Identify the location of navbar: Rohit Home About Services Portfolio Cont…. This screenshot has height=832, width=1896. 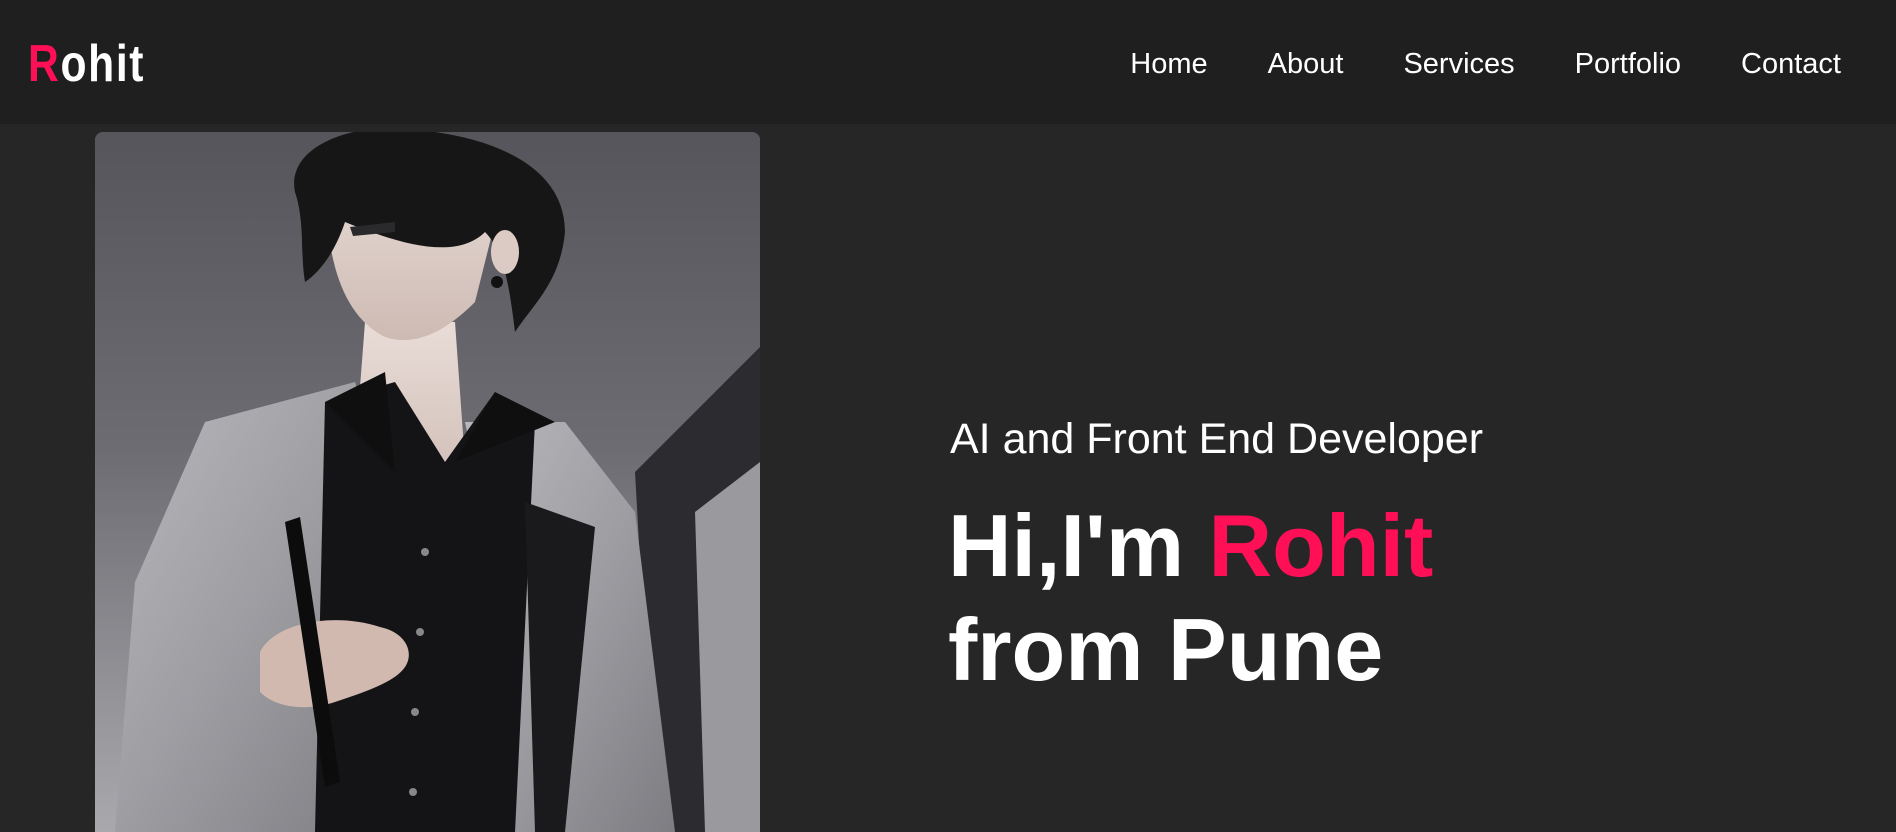
(948, 62).